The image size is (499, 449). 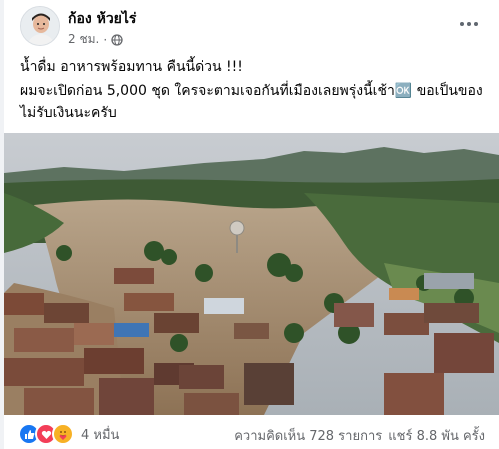 What do you see at coordinates (102, 19) in the screenshot?
I see `author-name: ก้อง ห้วยไร่` at bounding box center [102, 19].